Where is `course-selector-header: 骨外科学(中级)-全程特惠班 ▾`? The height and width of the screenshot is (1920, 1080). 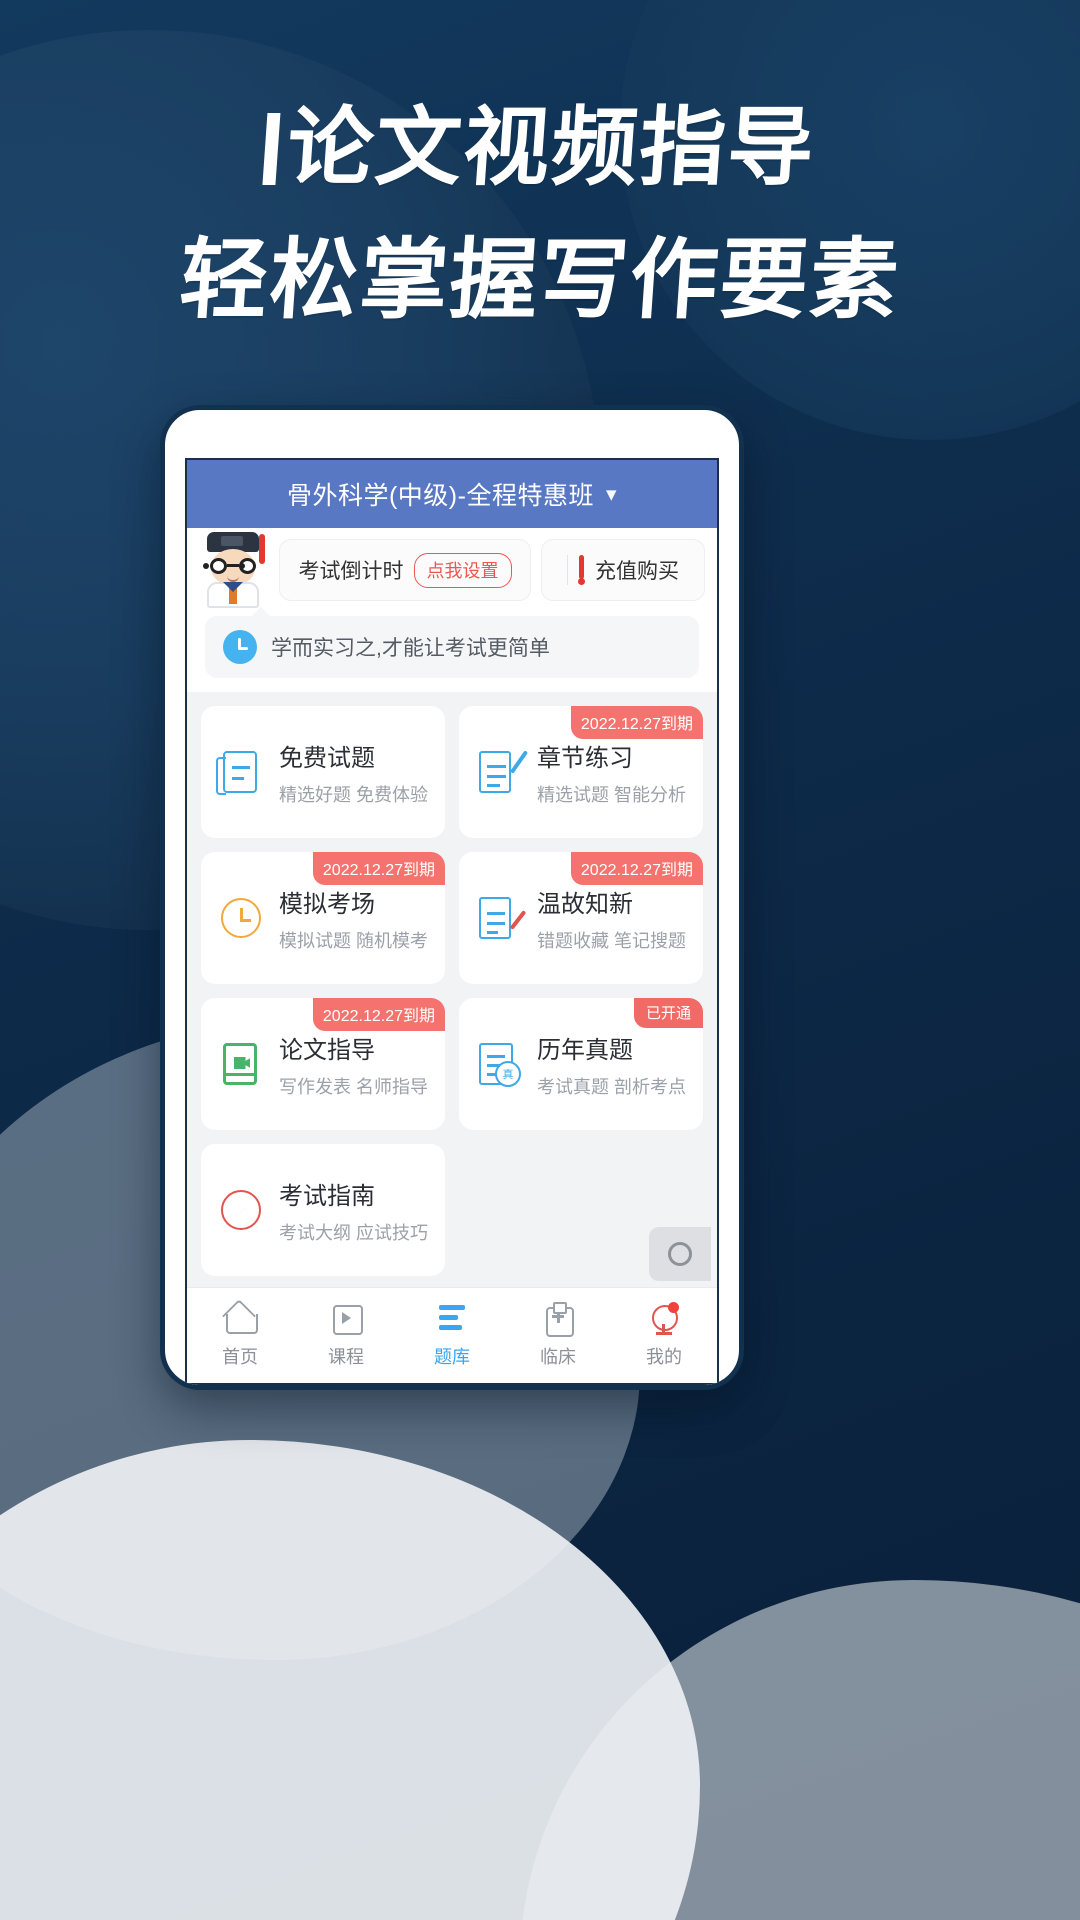 course-selector-header: 骨外科学(中级)-全程特惠班 ▾ is located at coordinates (452, 494).